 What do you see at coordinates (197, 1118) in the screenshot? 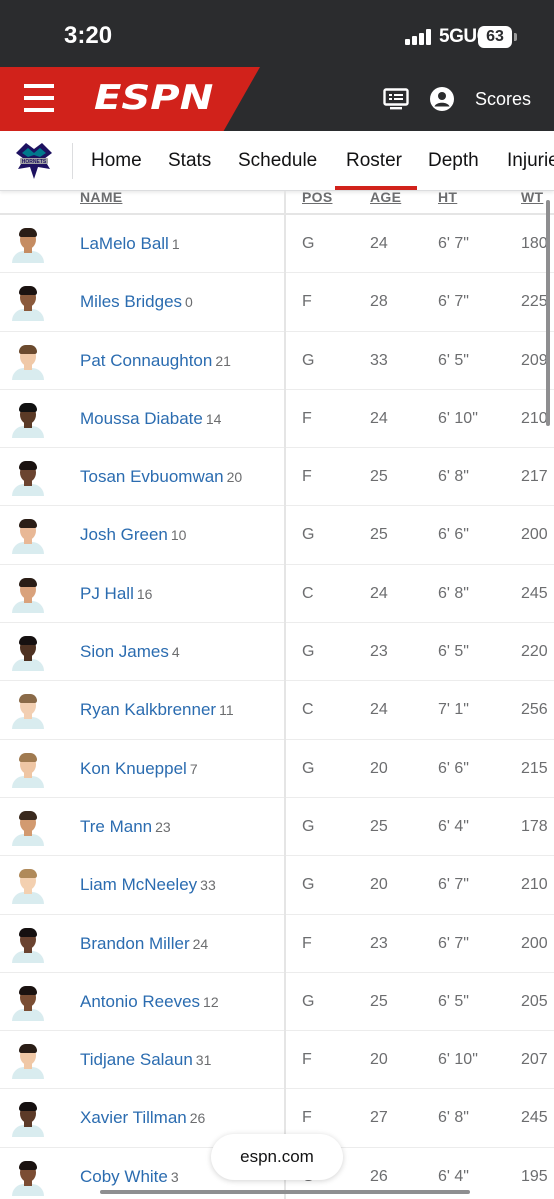
I see `jersey-number: 26` at bounding box center [197, 1118].